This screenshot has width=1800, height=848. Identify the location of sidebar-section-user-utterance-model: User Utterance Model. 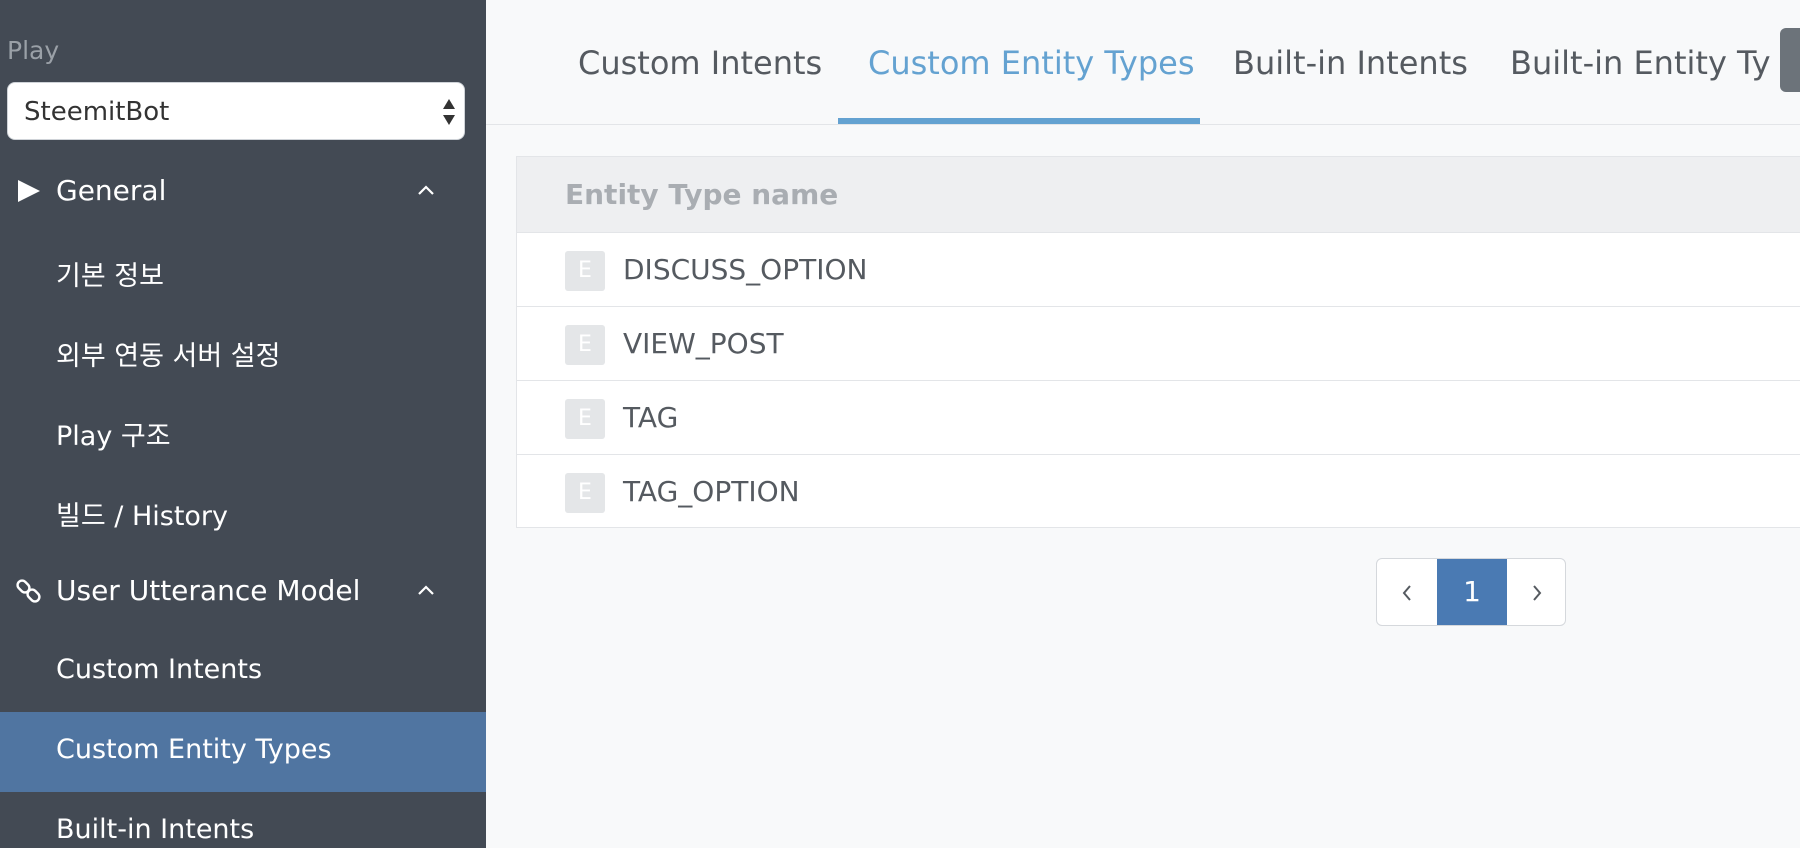
(243, 592).